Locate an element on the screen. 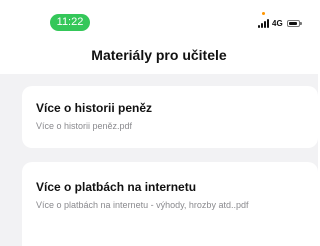 The image size is (320, 246). page-title: Materiály pro učitele is located at coordinates (159, 55).